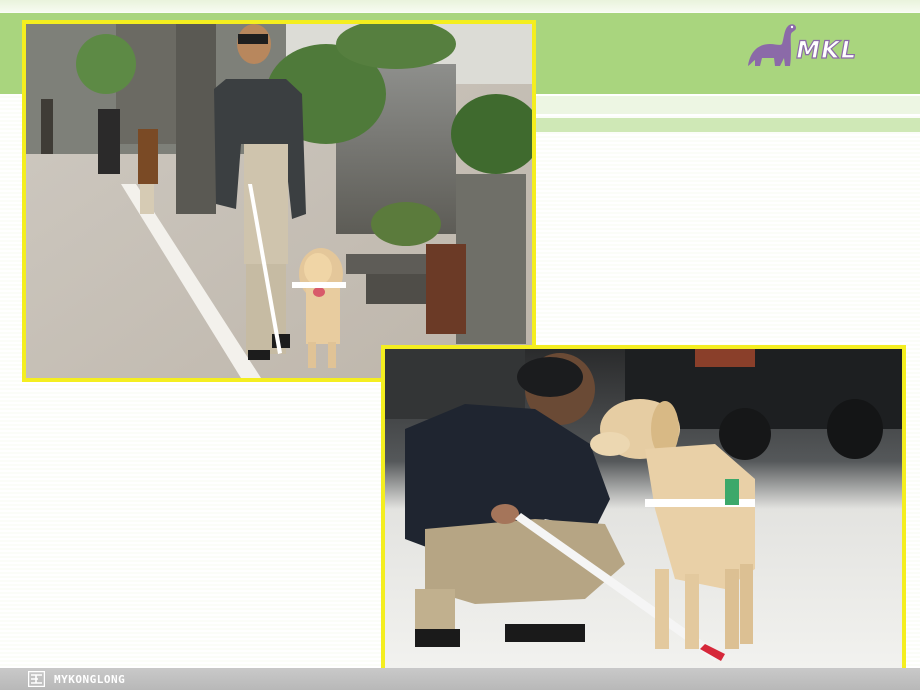  What do you see at coordinates (727, 105) in the screenshot?
I see `header-accent-light` at bounding box center [727, 105].